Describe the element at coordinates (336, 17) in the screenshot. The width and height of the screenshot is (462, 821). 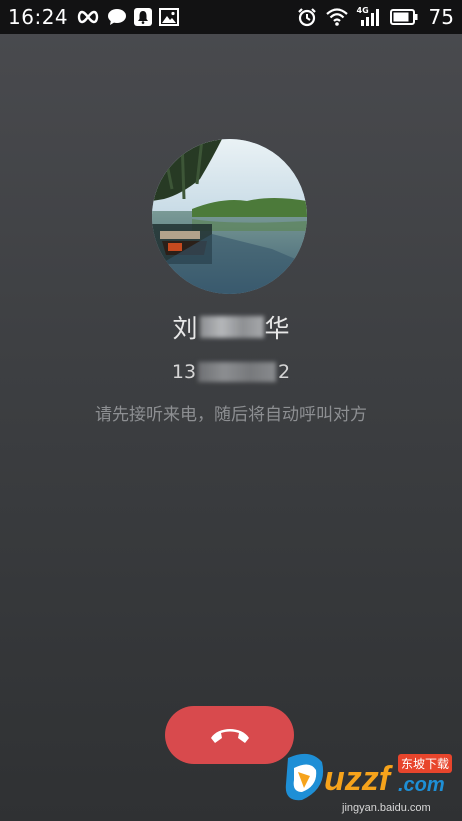
I see `wifi-icon` at that location.